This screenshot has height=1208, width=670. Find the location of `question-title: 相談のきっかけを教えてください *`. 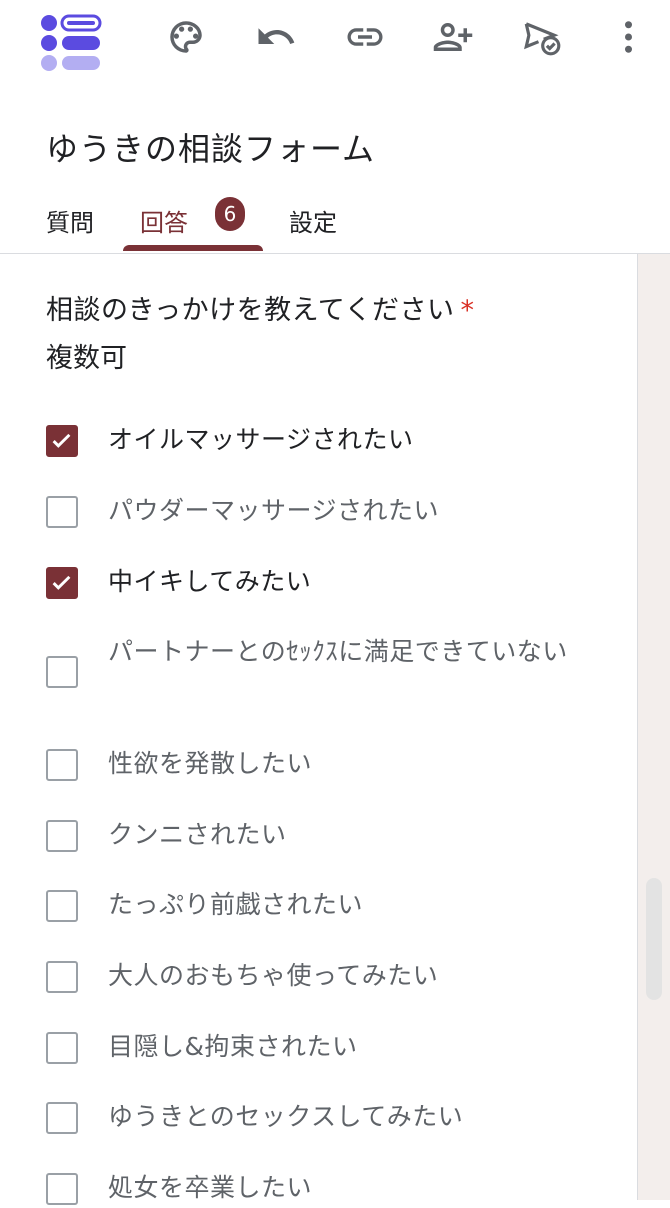

question-title: 相談のきっかけを教えてください * is located at coordinates (260, 307).